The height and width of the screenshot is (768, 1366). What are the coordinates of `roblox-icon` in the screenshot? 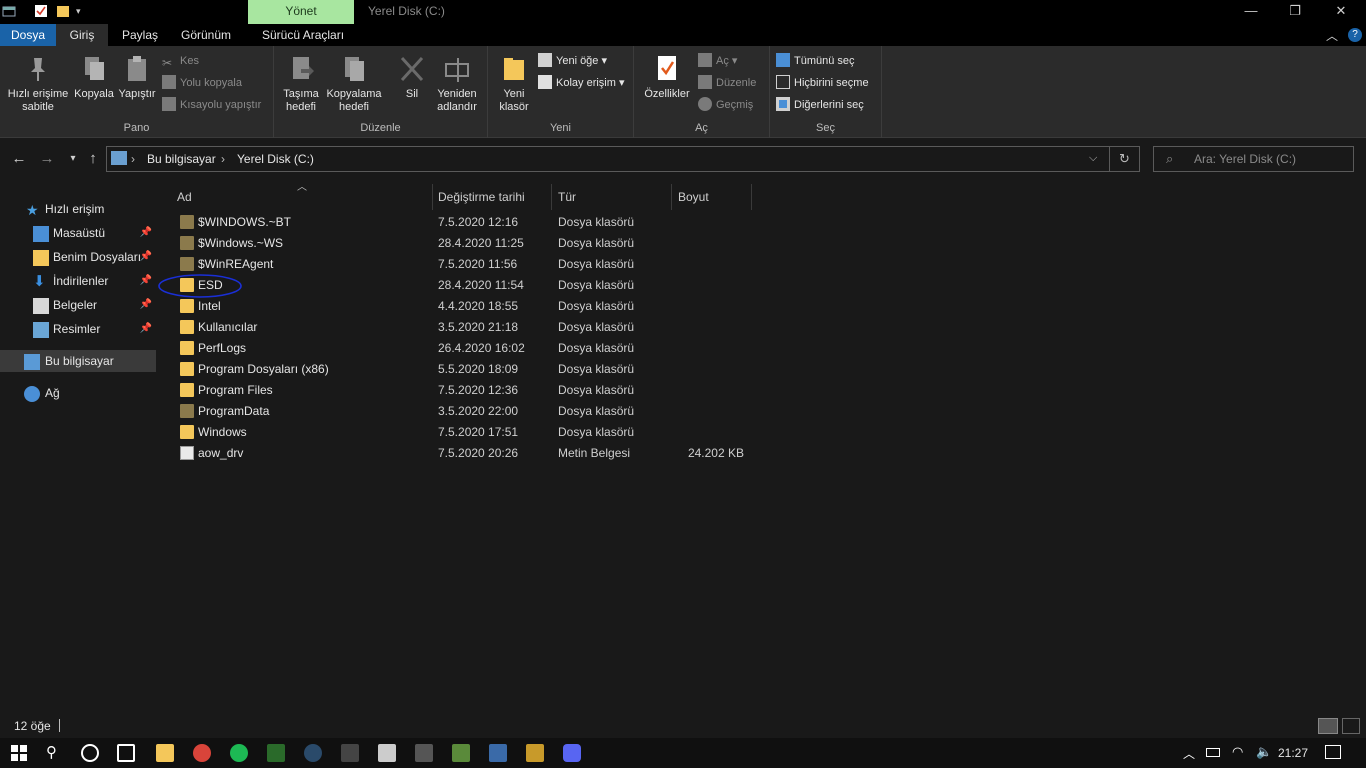 It's located at (387, 753).